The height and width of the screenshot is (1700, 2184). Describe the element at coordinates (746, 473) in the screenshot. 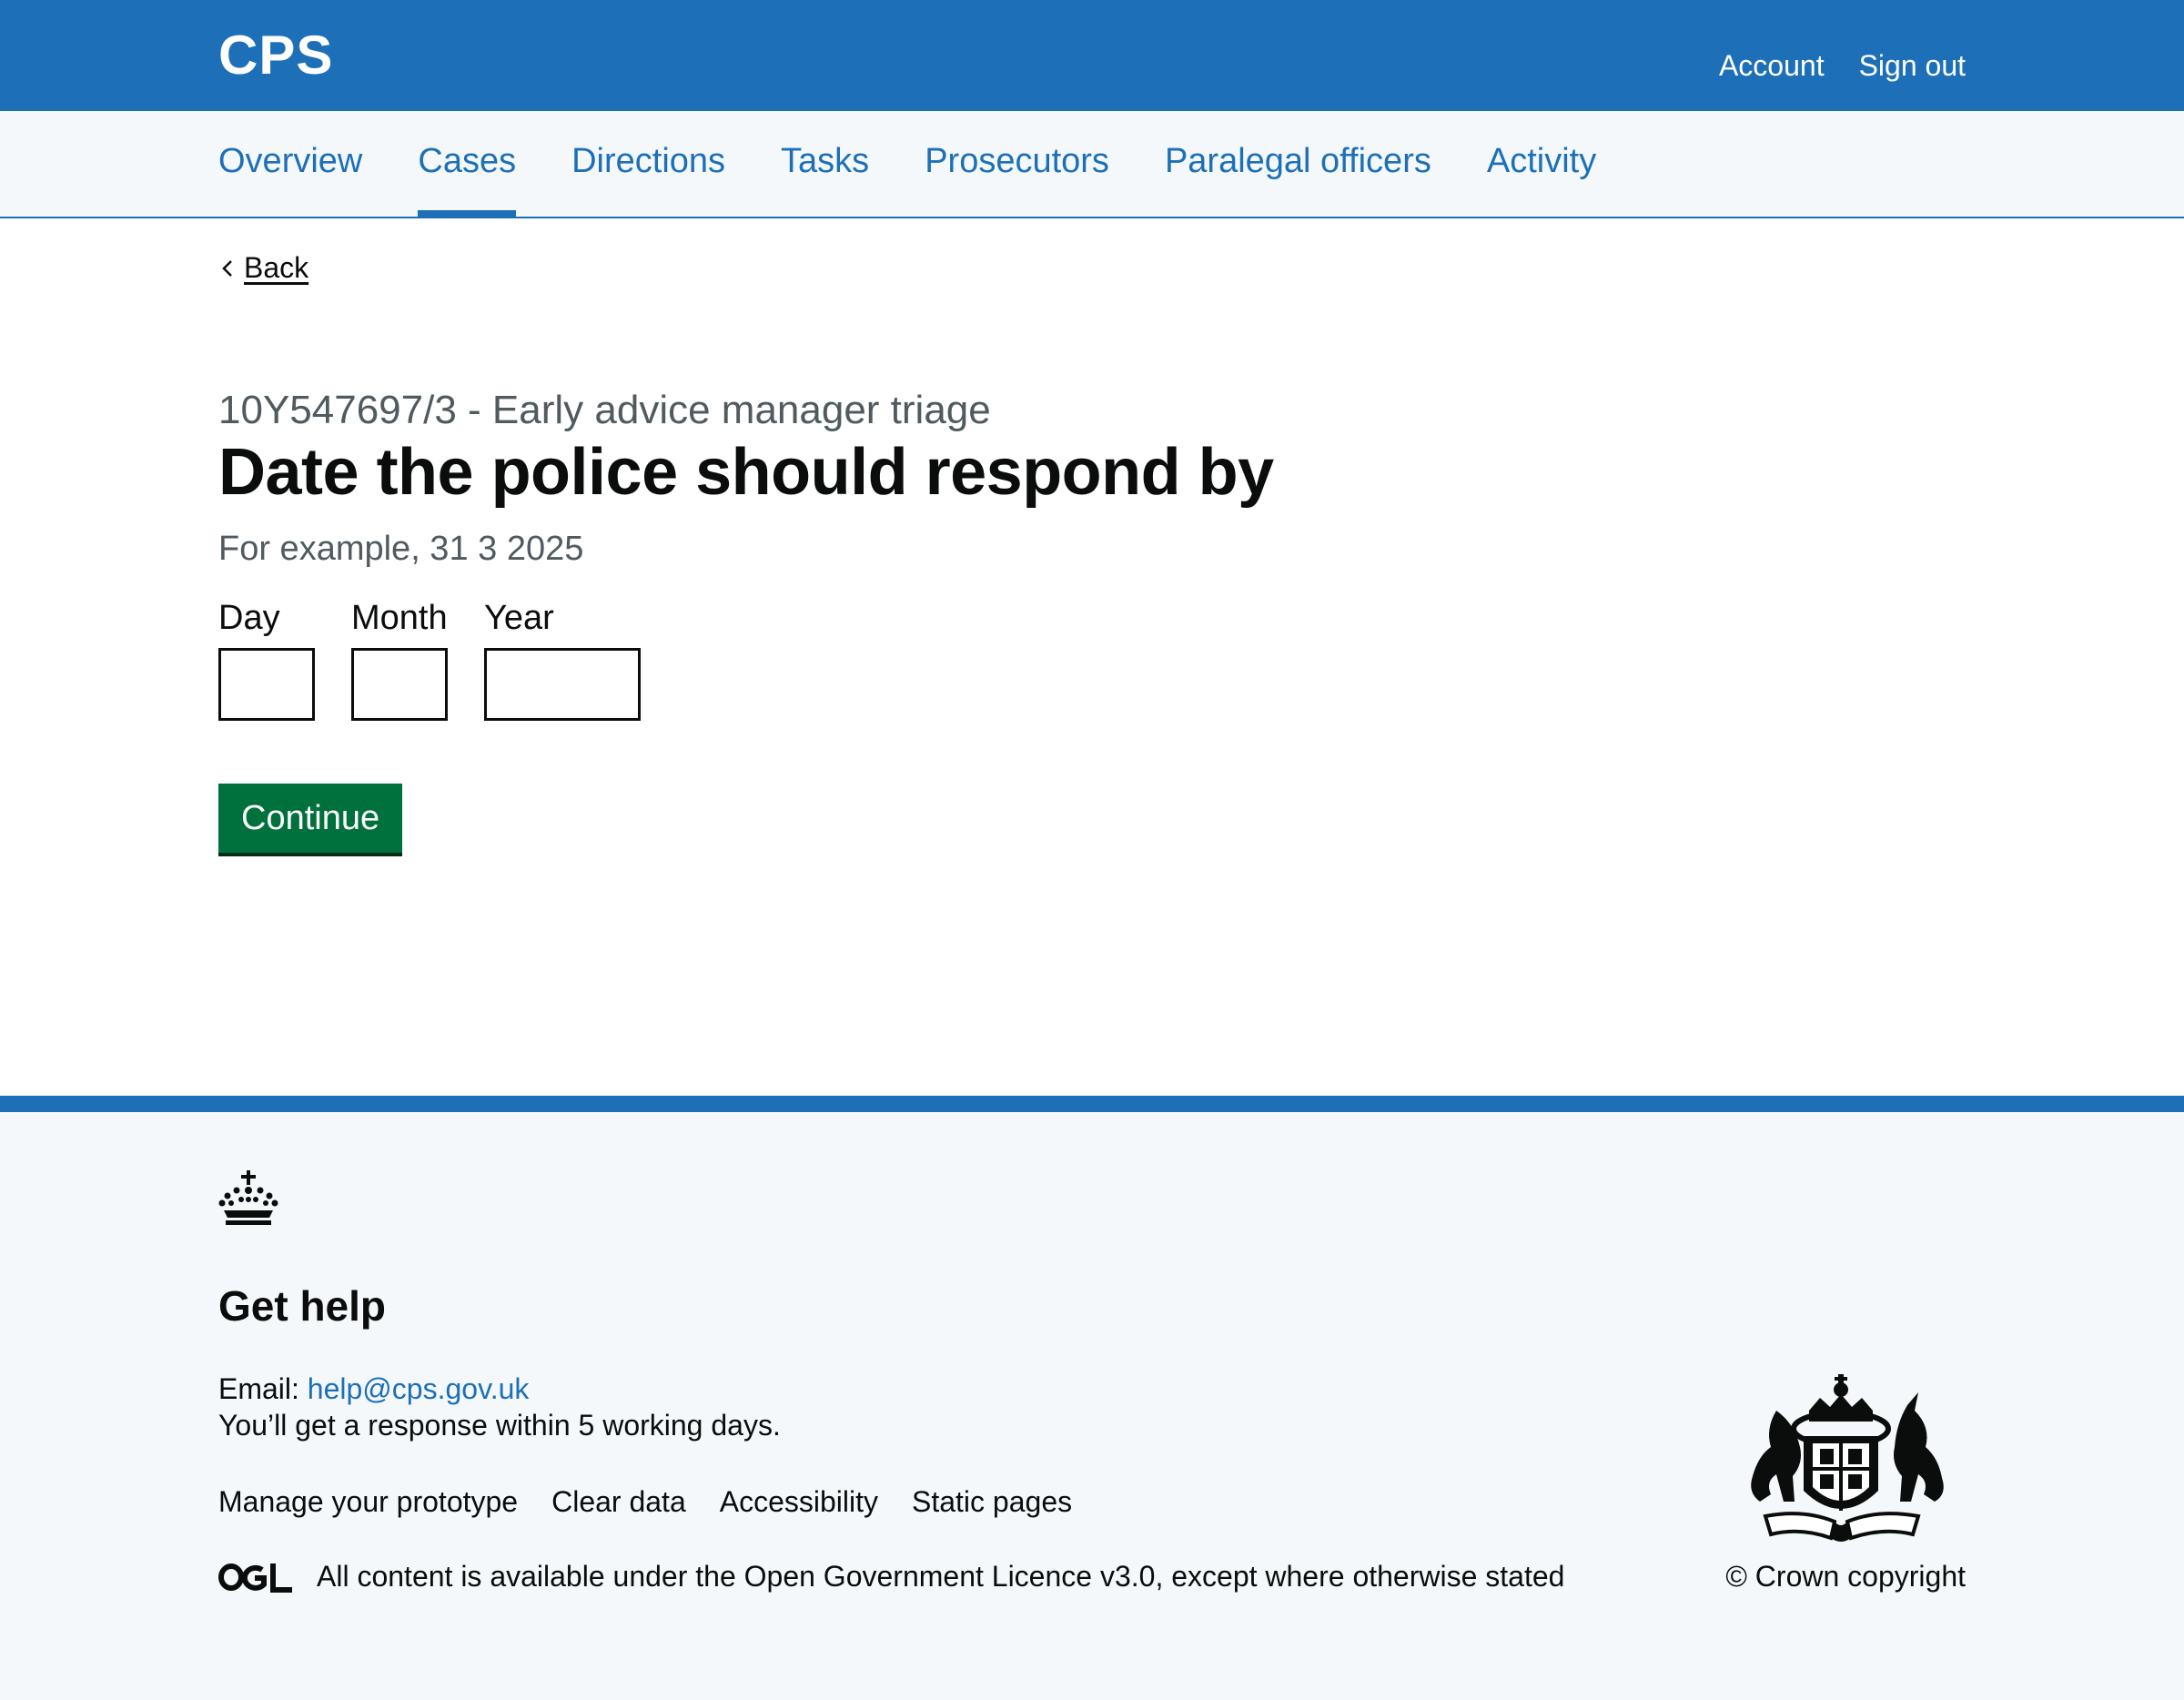

I see `page-title: Date the police should respond by` at that location.